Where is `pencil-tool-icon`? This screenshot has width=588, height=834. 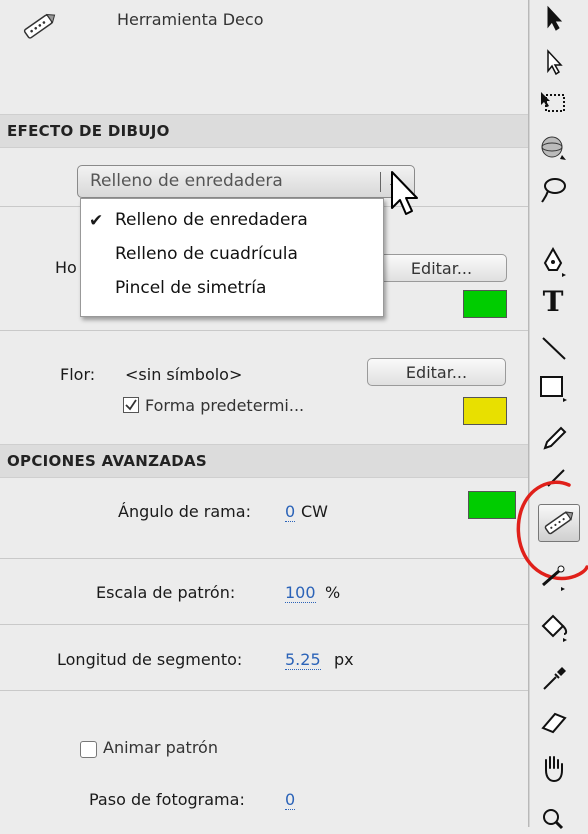
pencil-tool-icon is located at coordinates (553, 438).